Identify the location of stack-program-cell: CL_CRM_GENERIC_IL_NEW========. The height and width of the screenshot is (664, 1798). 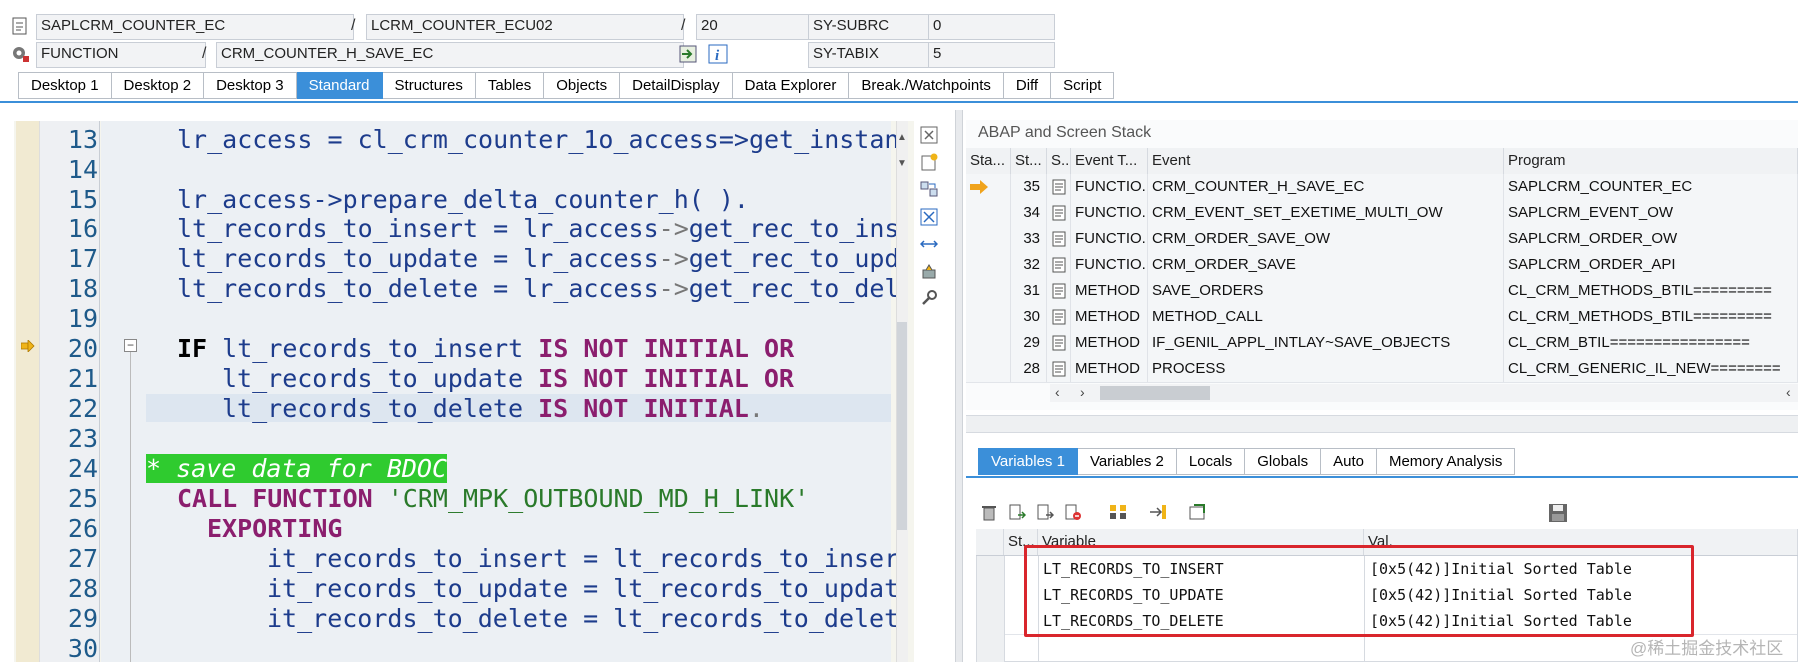
(1651, 369).